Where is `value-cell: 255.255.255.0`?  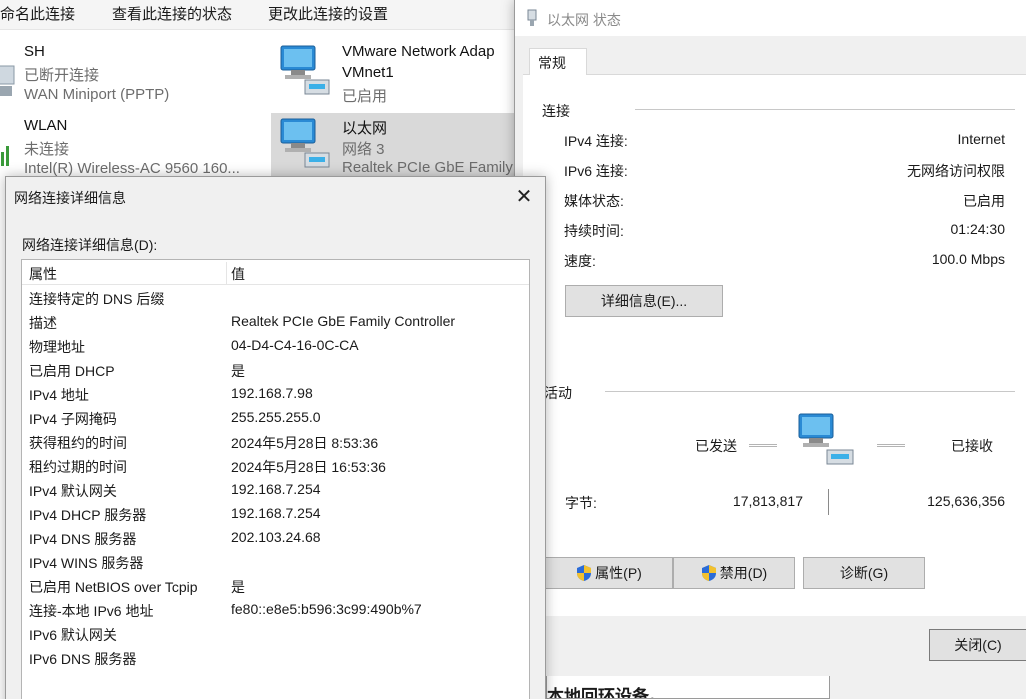
value-cell: 255.255.255.0 is located at coordinates (276, 417).